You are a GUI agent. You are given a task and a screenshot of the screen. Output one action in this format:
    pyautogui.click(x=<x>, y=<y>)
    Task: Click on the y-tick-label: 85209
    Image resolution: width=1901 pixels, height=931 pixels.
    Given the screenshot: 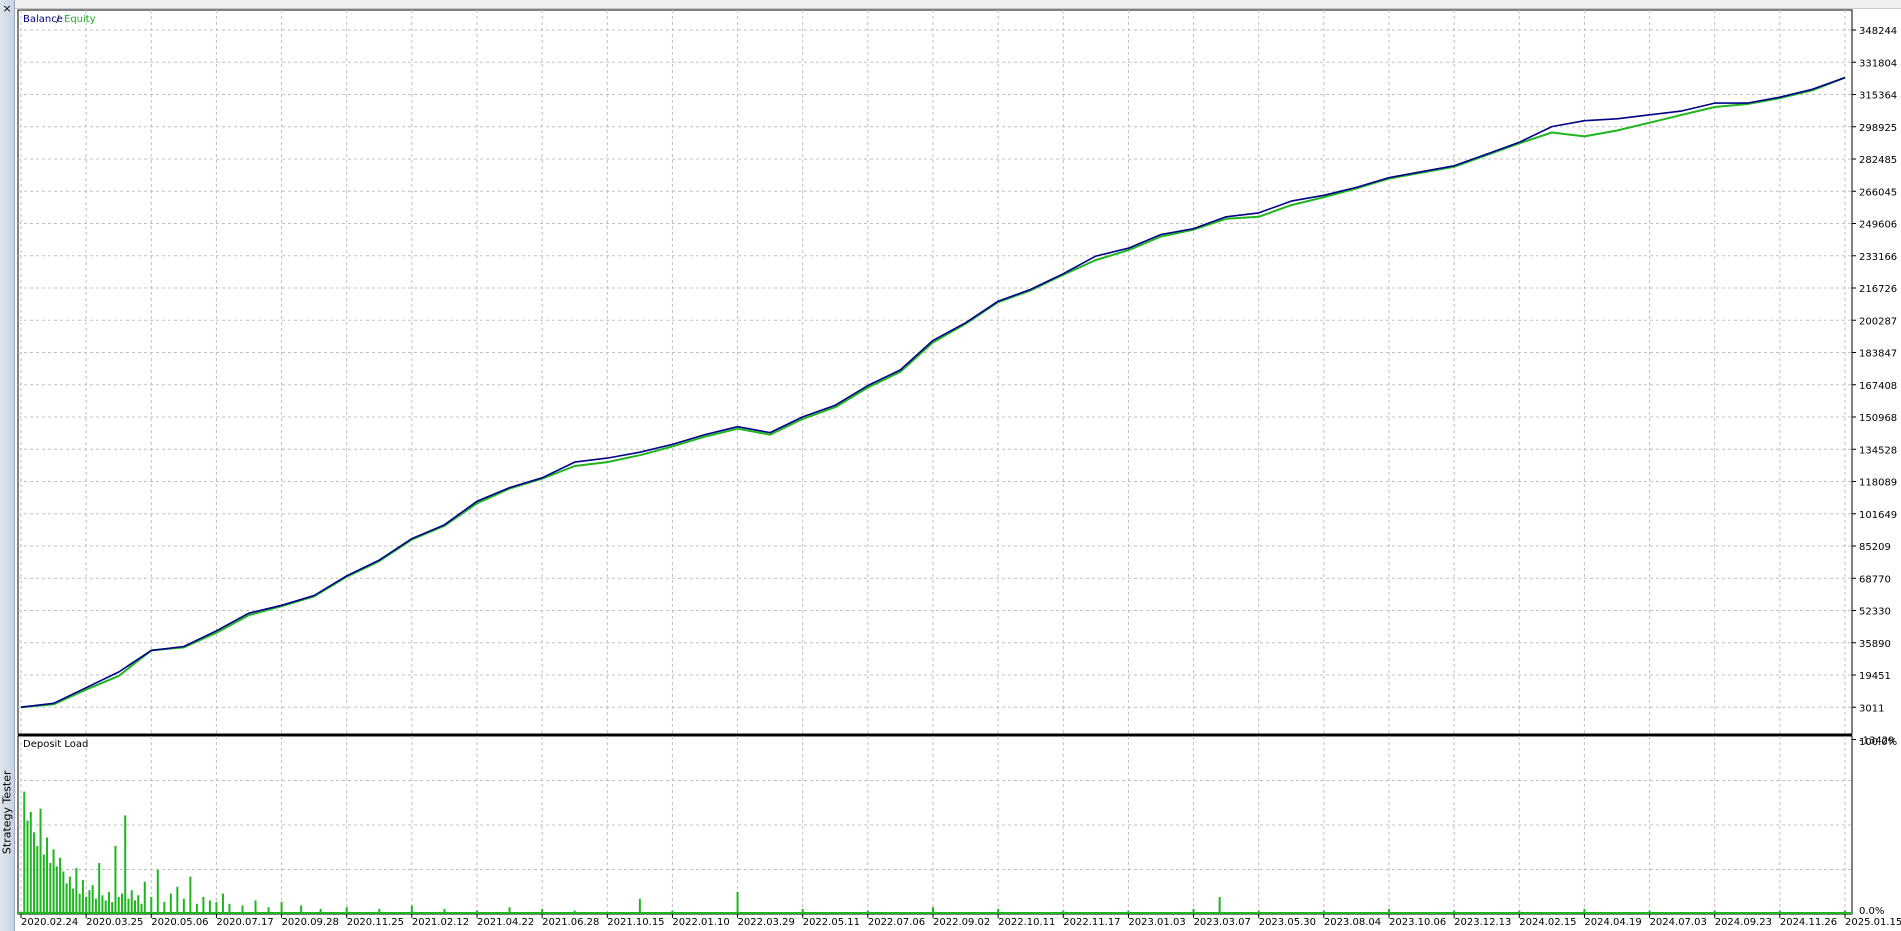 What is the action you would take?
    pyautogui.click(x=1875, y=547)
    